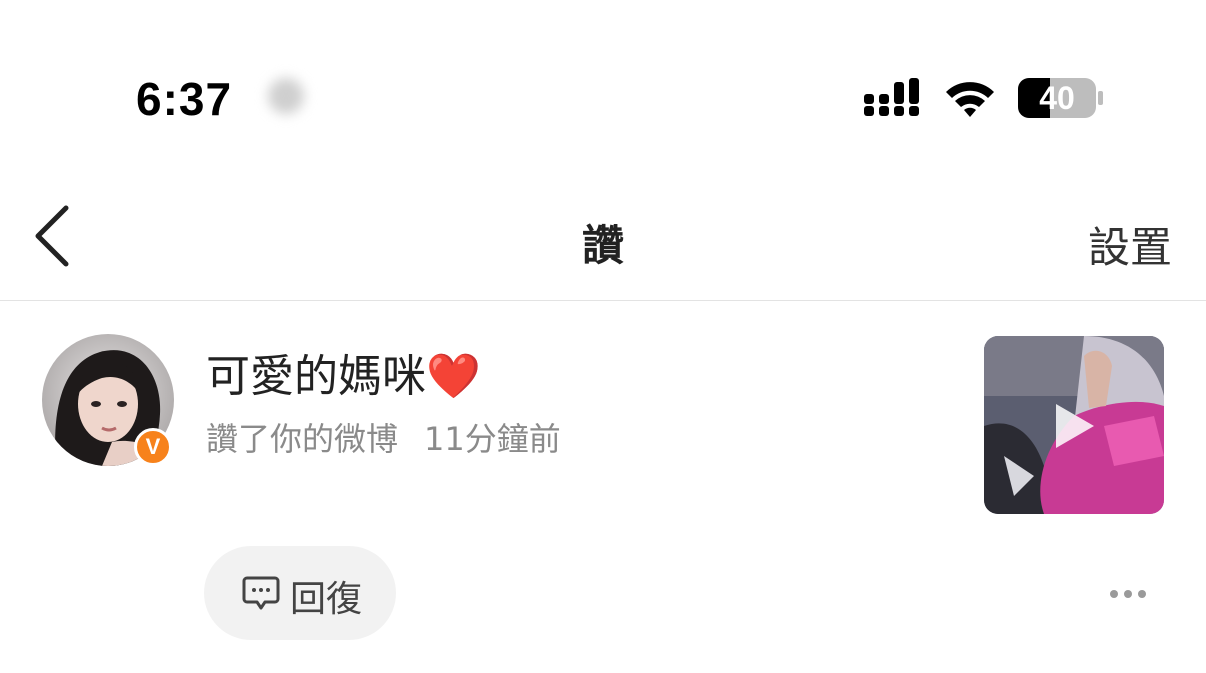 Image resolution: width=1206 pixels, height=673 pixels. I want to click on notification-meta: 讚了你的微博 11分鐘前, so click(383, 437).